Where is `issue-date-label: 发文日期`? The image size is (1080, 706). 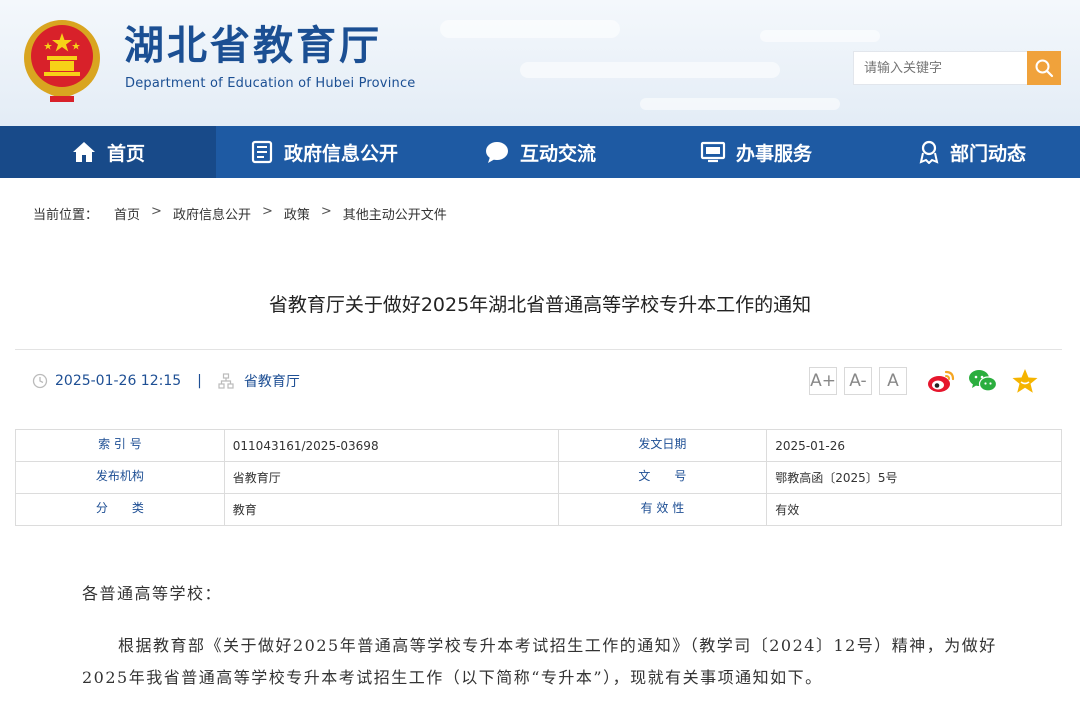 issue-date-label: 发文日期 is located at coordinates (662, 445).